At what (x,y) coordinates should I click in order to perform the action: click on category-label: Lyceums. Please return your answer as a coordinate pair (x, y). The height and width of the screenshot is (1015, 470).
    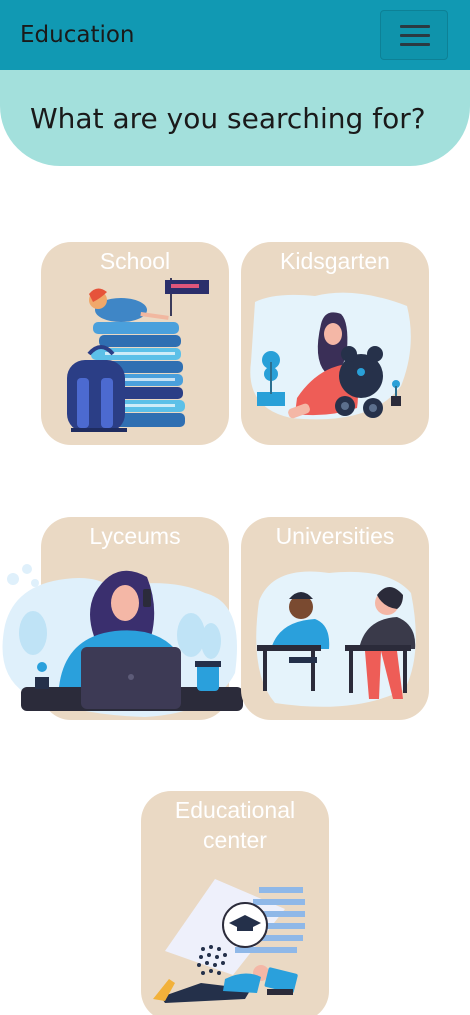
    Looking at the image, I should click on (135, 536).